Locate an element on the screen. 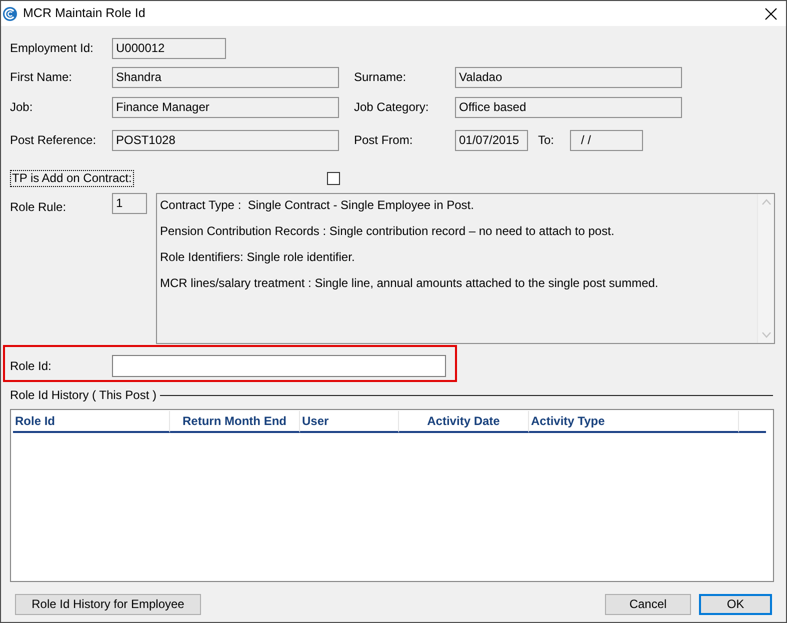 Image resolution: width=787 pixels, height=623 pixels. post-to-date-field: / / is located at coordinates (606, 140).